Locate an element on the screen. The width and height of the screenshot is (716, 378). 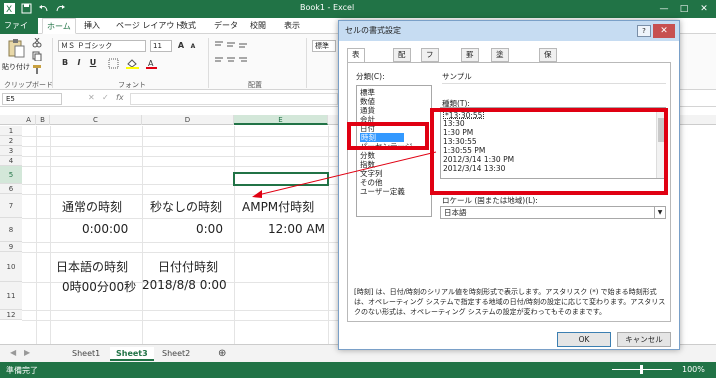
column-header-a: A is located at coordinates (29, 120).